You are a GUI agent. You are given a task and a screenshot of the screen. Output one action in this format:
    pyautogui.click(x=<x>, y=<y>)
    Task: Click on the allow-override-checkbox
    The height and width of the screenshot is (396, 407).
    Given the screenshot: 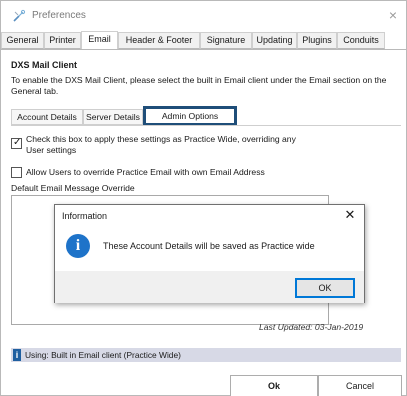 What is the action you would take?
    pyautogui.click(x=16, y=172)
    